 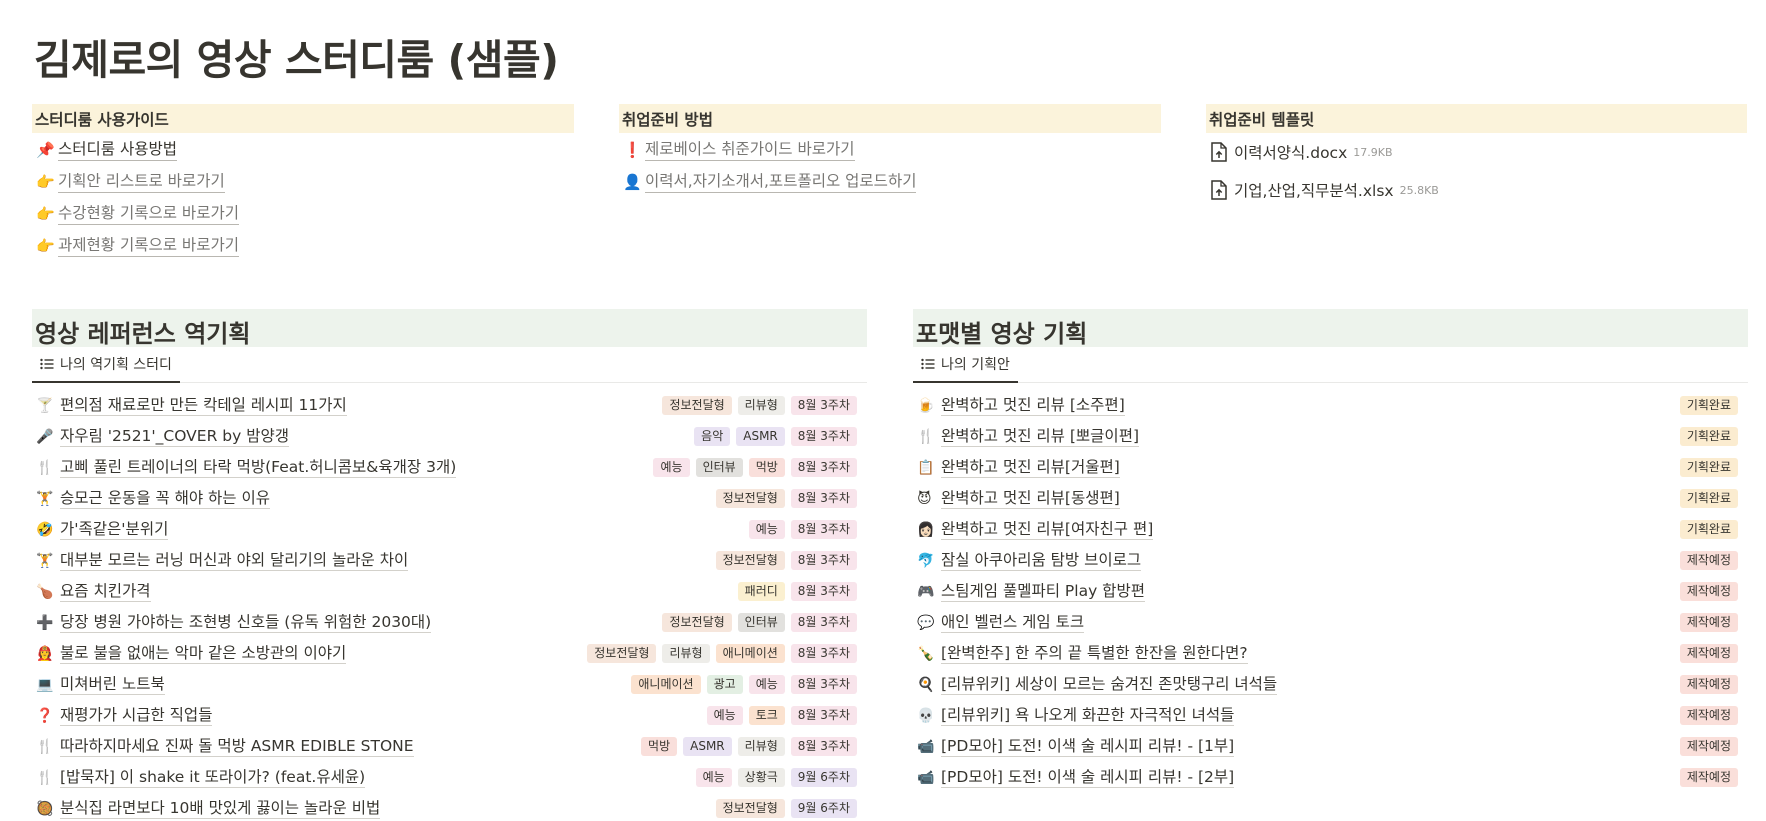 I want to click on guide-link-usage: 📌 스터디룸 사용방법, so click(x=303, y=150).